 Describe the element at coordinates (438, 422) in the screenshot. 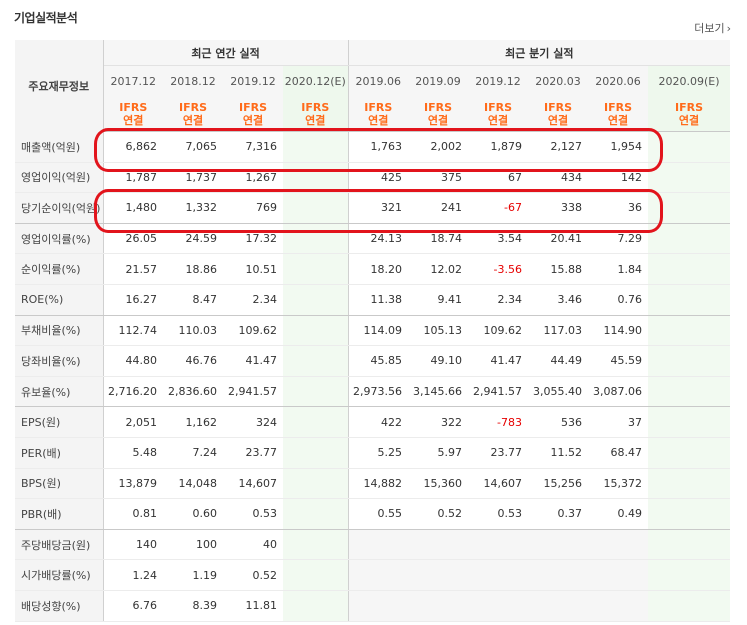

I see `table-cell: 322` at that location.